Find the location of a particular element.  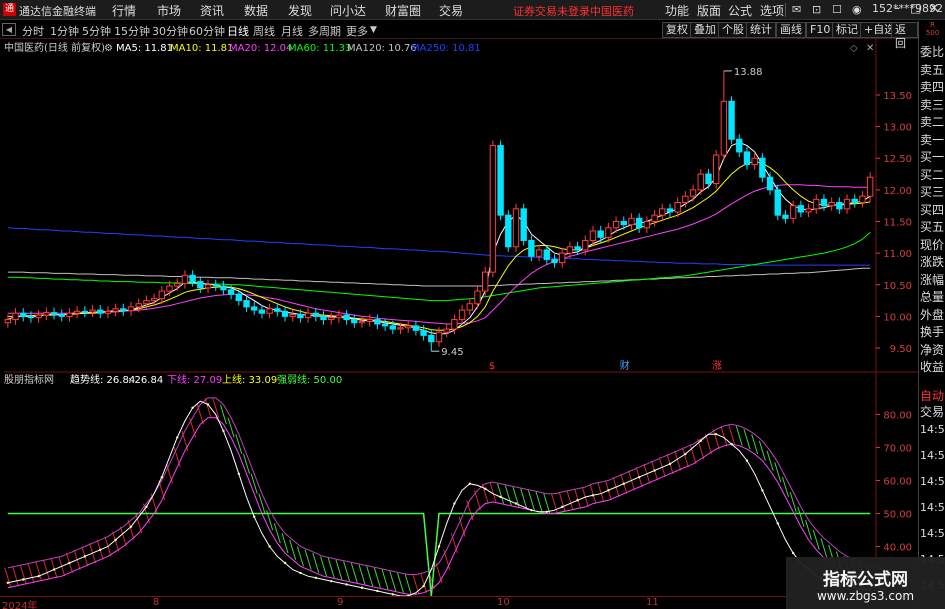

side-label: 委比 is located at coordinates (932, 51).